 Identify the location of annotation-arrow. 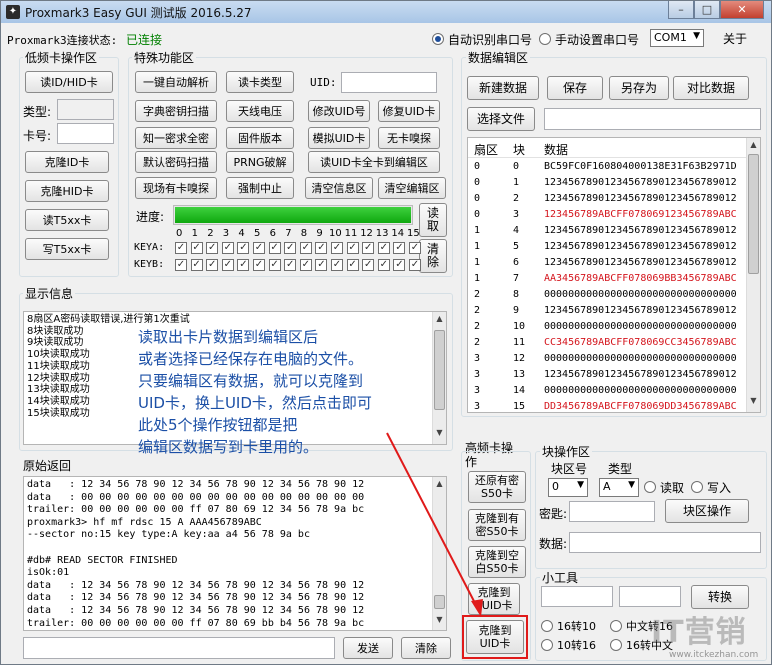
(434, 524).